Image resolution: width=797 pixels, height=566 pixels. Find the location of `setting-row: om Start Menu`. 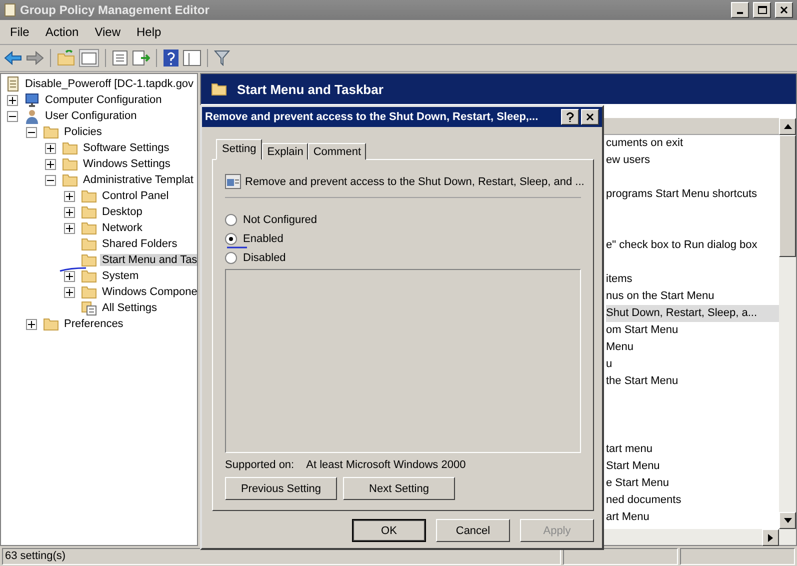

setting-row: om Start Menu is located at coordinates (692, 330).